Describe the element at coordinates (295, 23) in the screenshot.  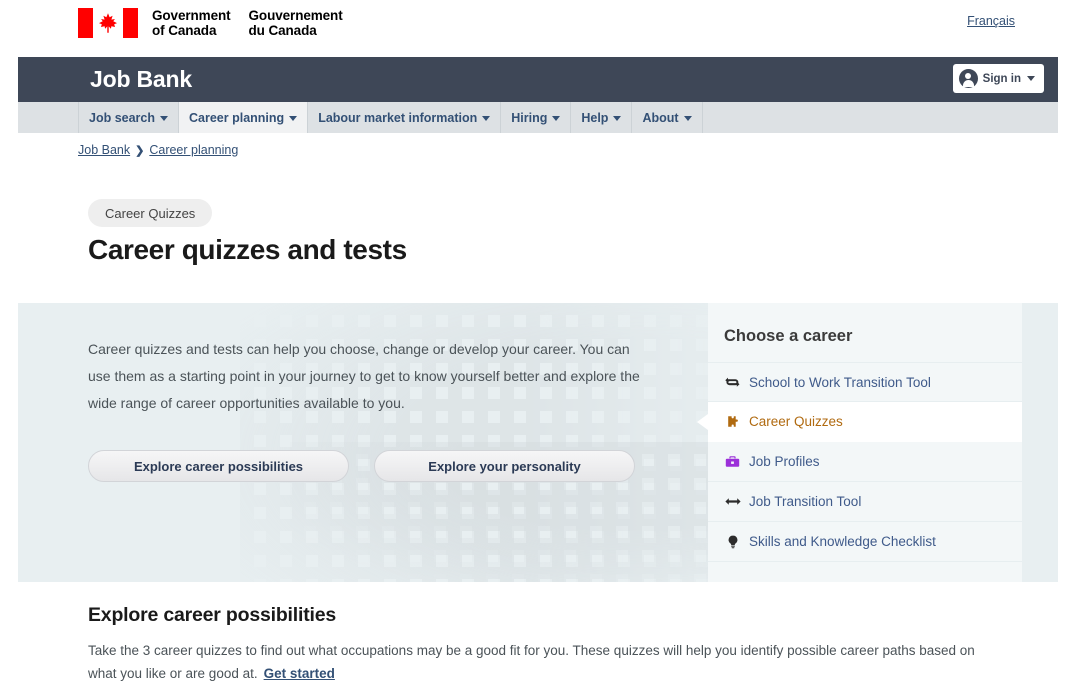
I see `goc-wordmark-fr: Gouvernement du Canada` at that location.